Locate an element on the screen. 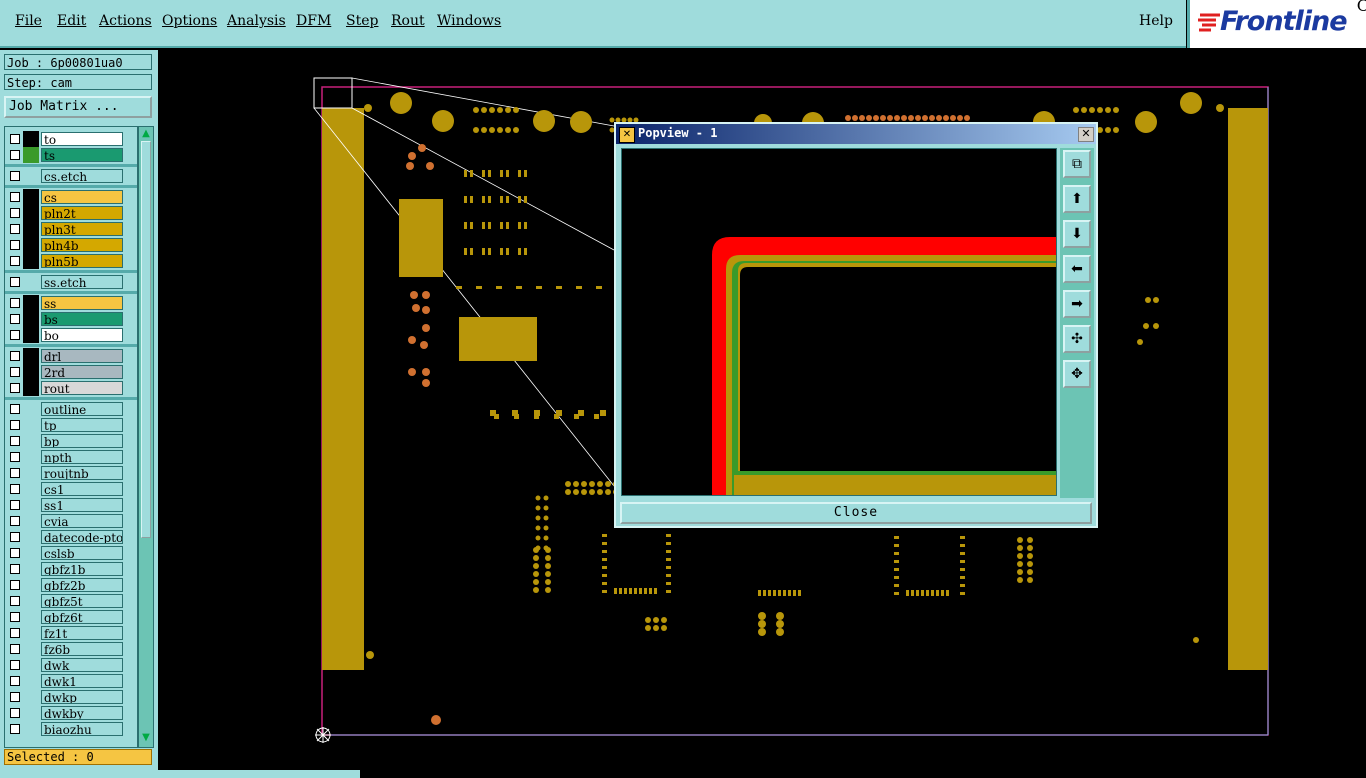 The height and width of the screenshot is (778, 1366). layer-name: tp is located at coordinates (82, 425).